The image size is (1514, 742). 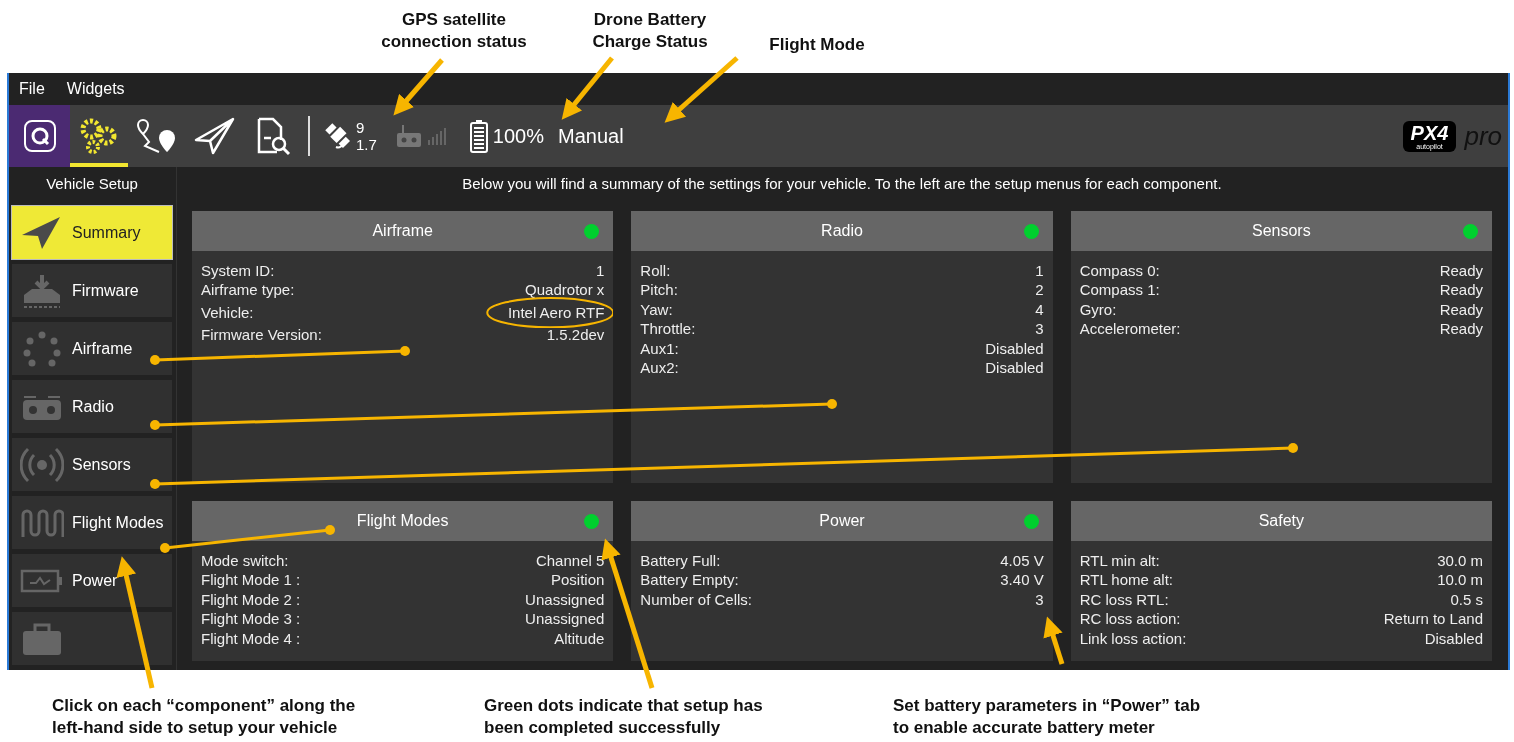 I want to click on sidebar-item: Power, so click(x=92, y=580).